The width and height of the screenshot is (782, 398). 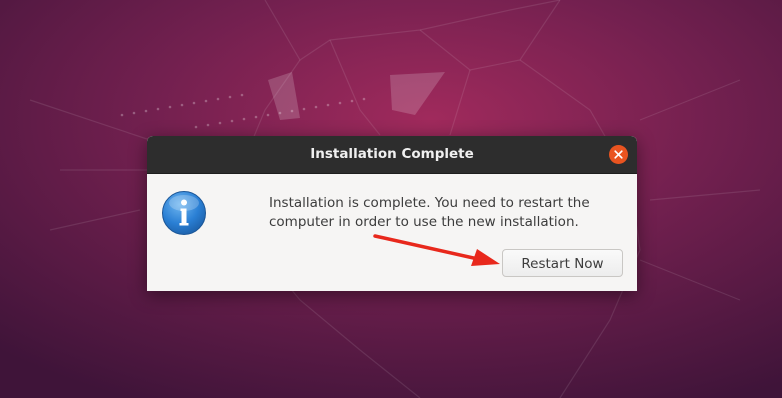 I want to click on close-icon, so click(x=618, y=154).